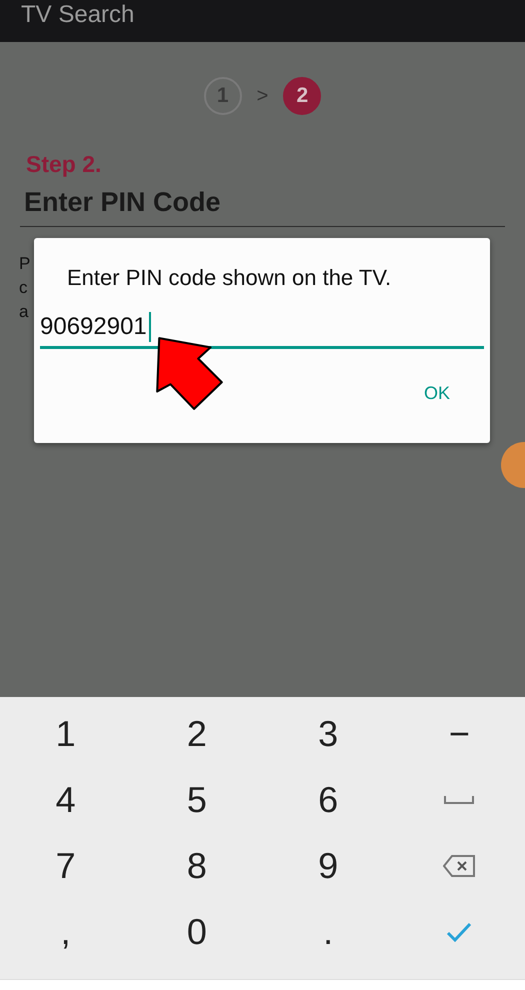 The width and height of the screenshot is (525, 990). I want to click on keyboard-key: −, so click(459, 734).